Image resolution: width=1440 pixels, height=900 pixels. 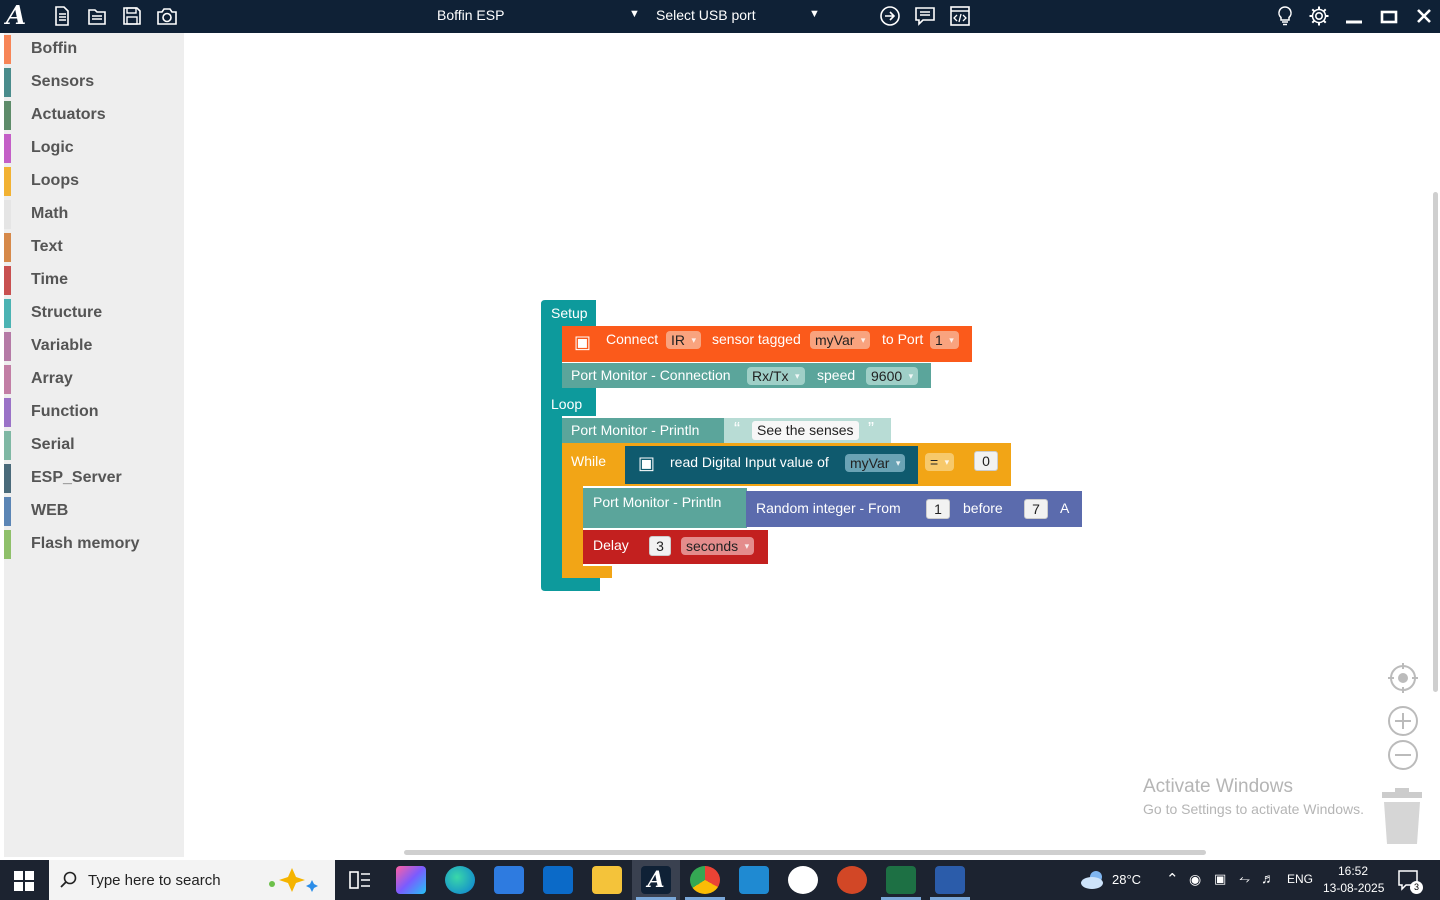 I want to click on quote-open-icon: “, so click(x=737, y=429).